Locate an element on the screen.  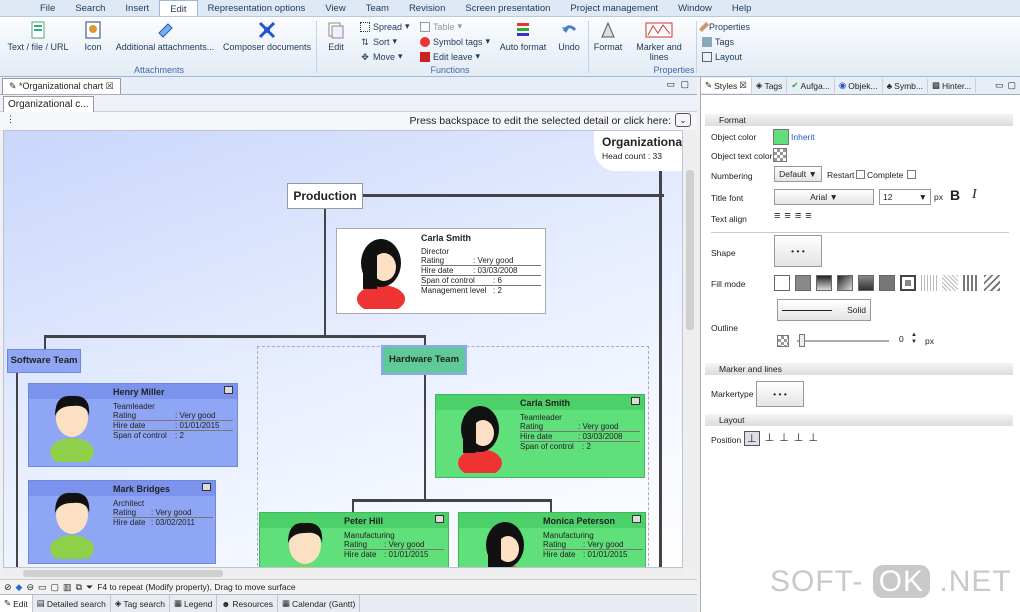
cancel-icon: ⊘ is located at coordinates (8, 587).